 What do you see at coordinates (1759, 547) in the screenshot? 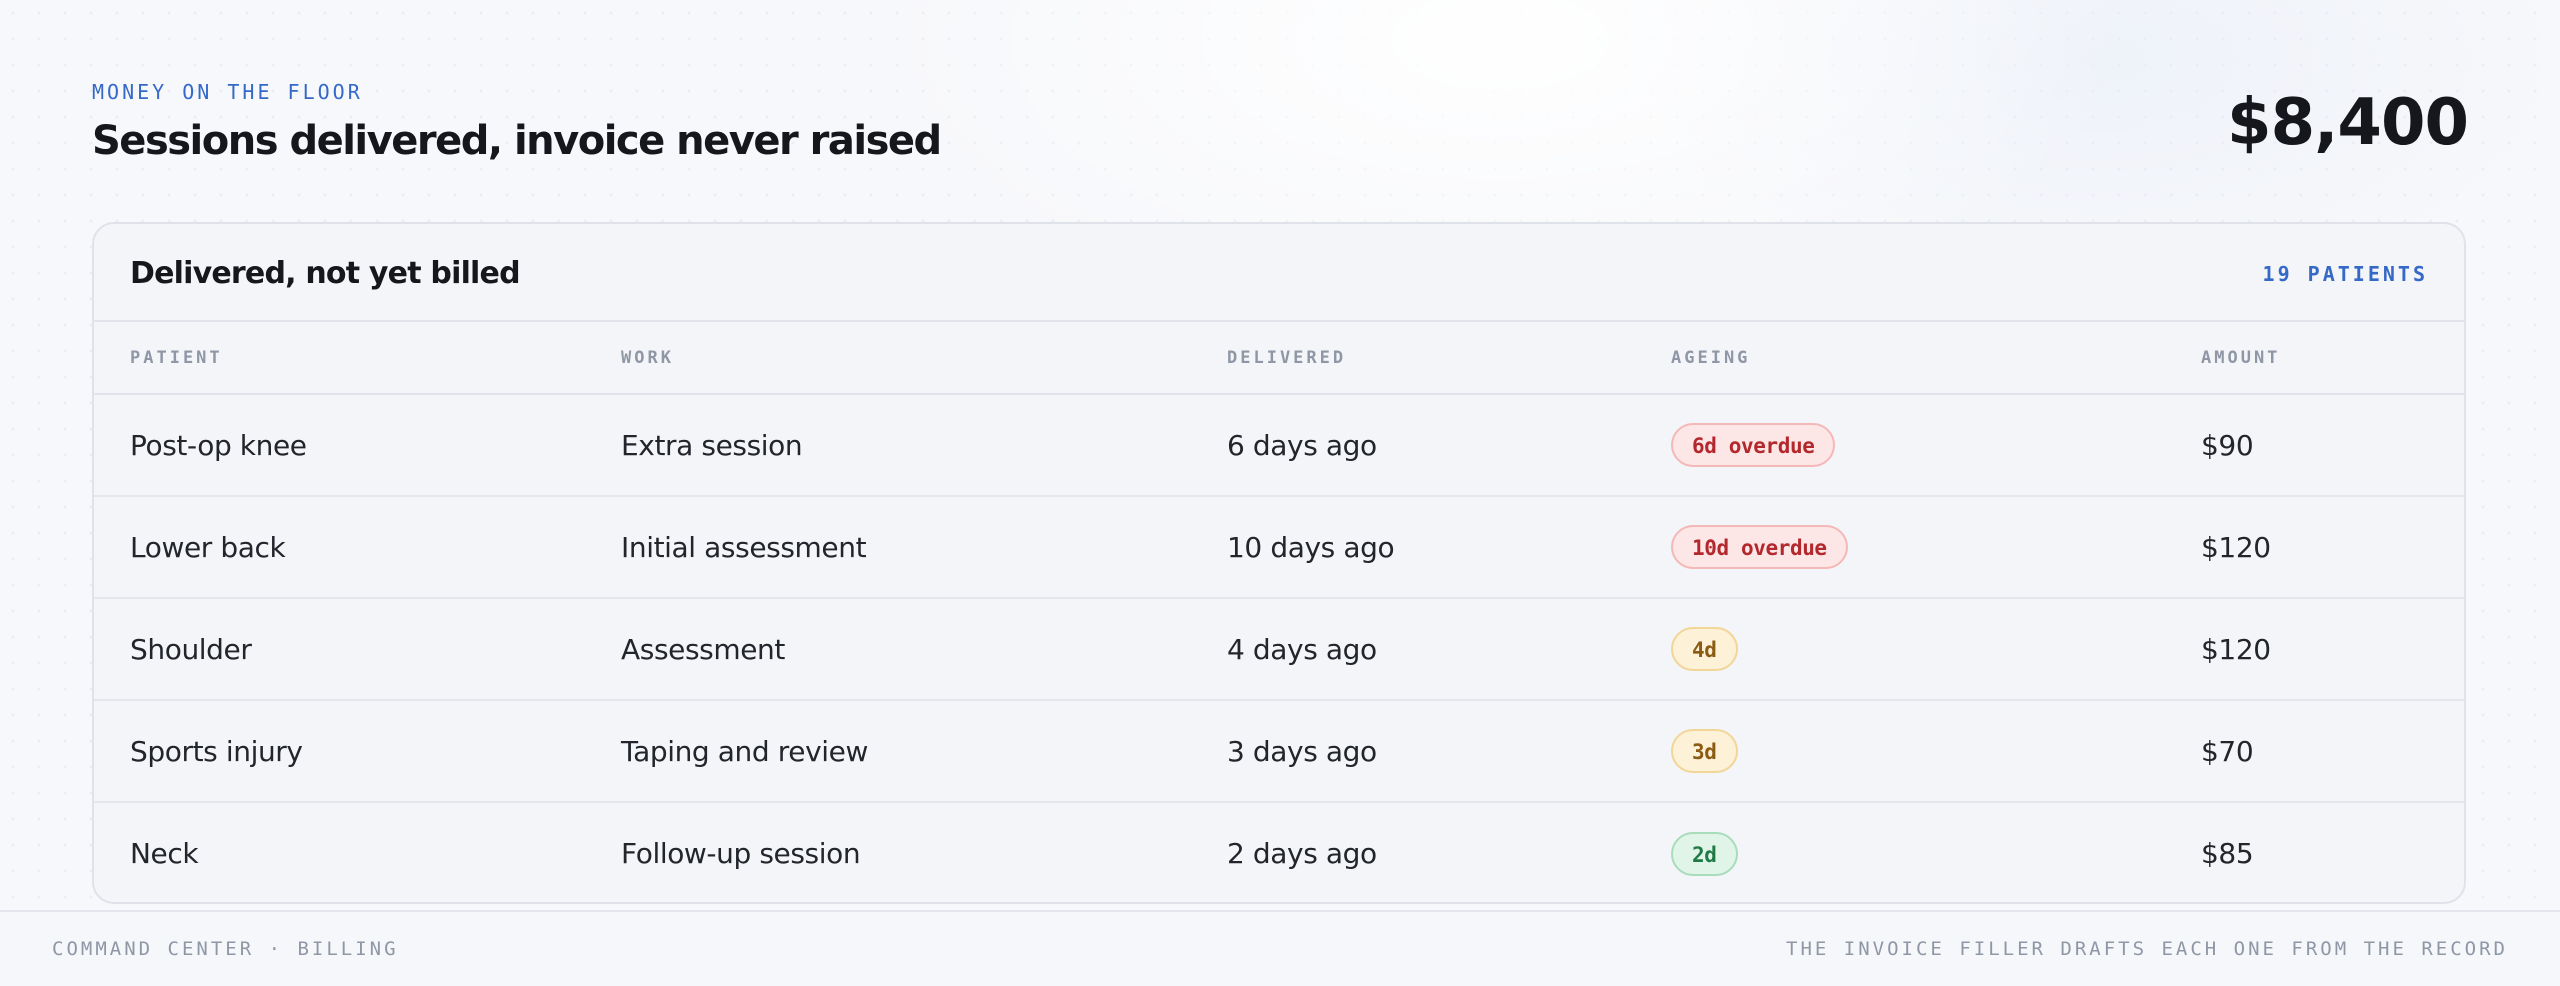
I see `ageing-badge-overdue: 10d overdue` at bounding box center [1759, 547].